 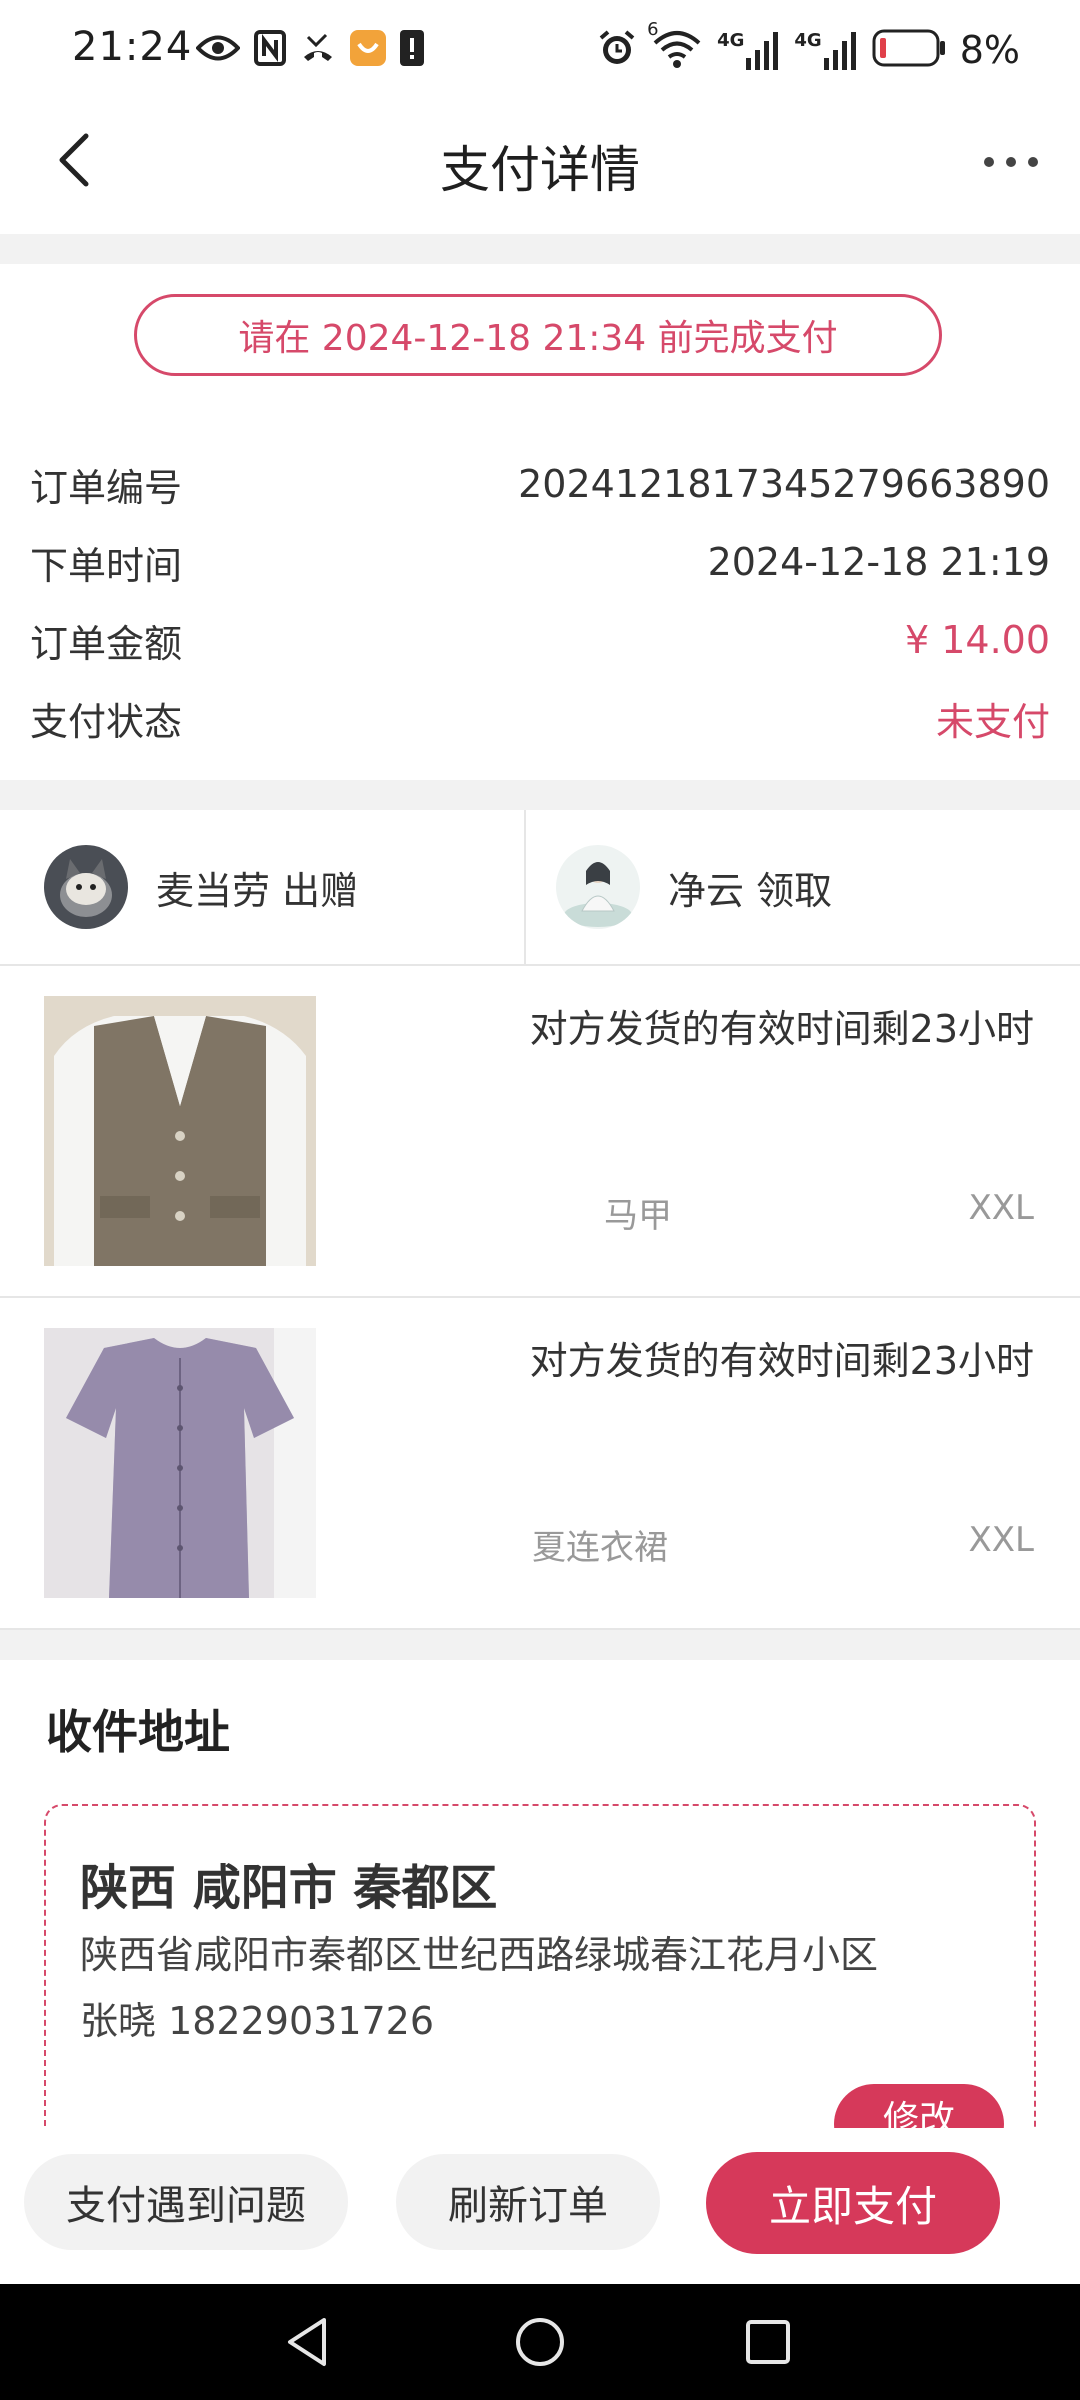 What do you see at coordinates (538, 335) in the screenshot?
I see `payment-deadline-banner: 请在 2024-12-18 21:34 前完成支付` at bounding box center [538, 335].